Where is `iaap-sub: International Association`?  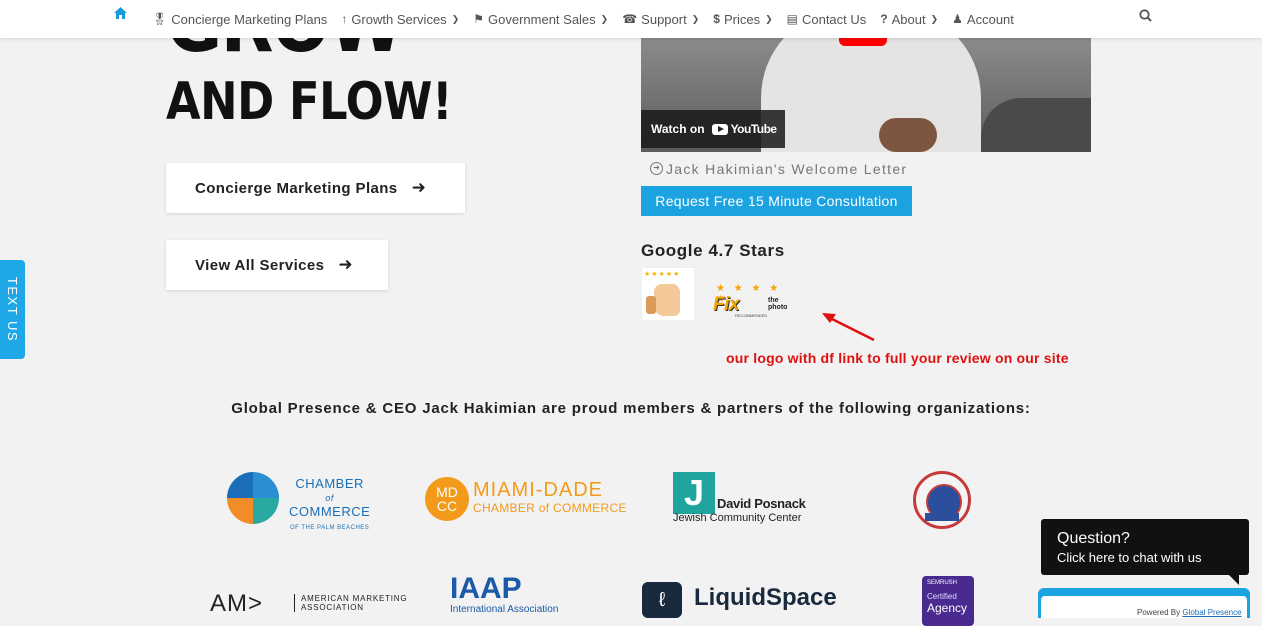 iaap-sub: International Association is located at coordinates (504, 609).